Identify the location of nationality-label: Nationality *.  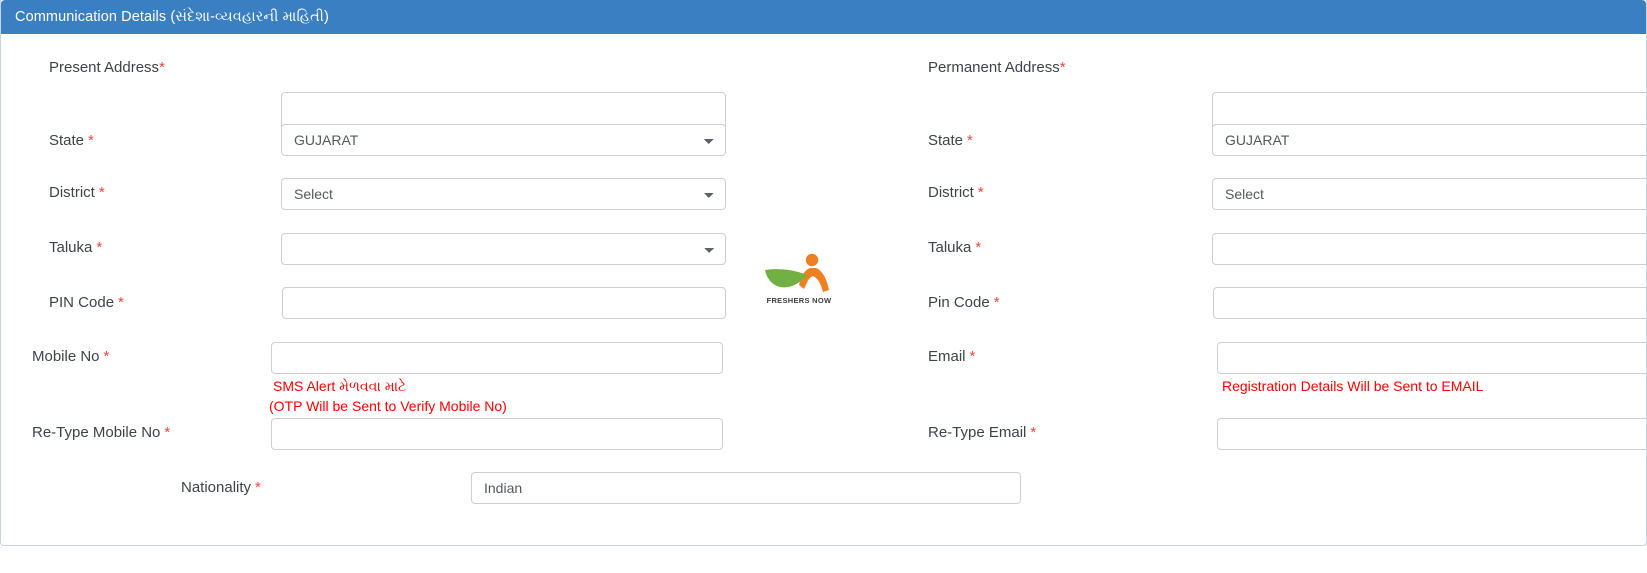
(221, 487).